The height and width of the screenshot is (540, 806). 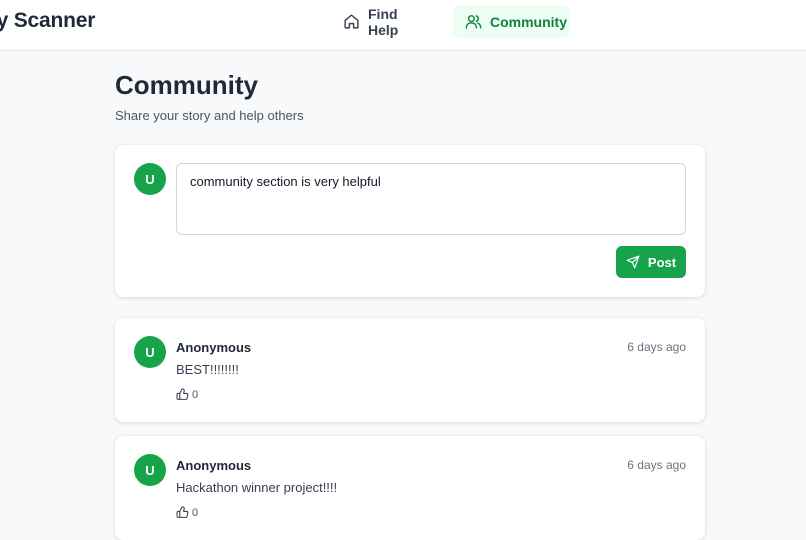 I want to click on home-icon, so click(x=351, y=21).